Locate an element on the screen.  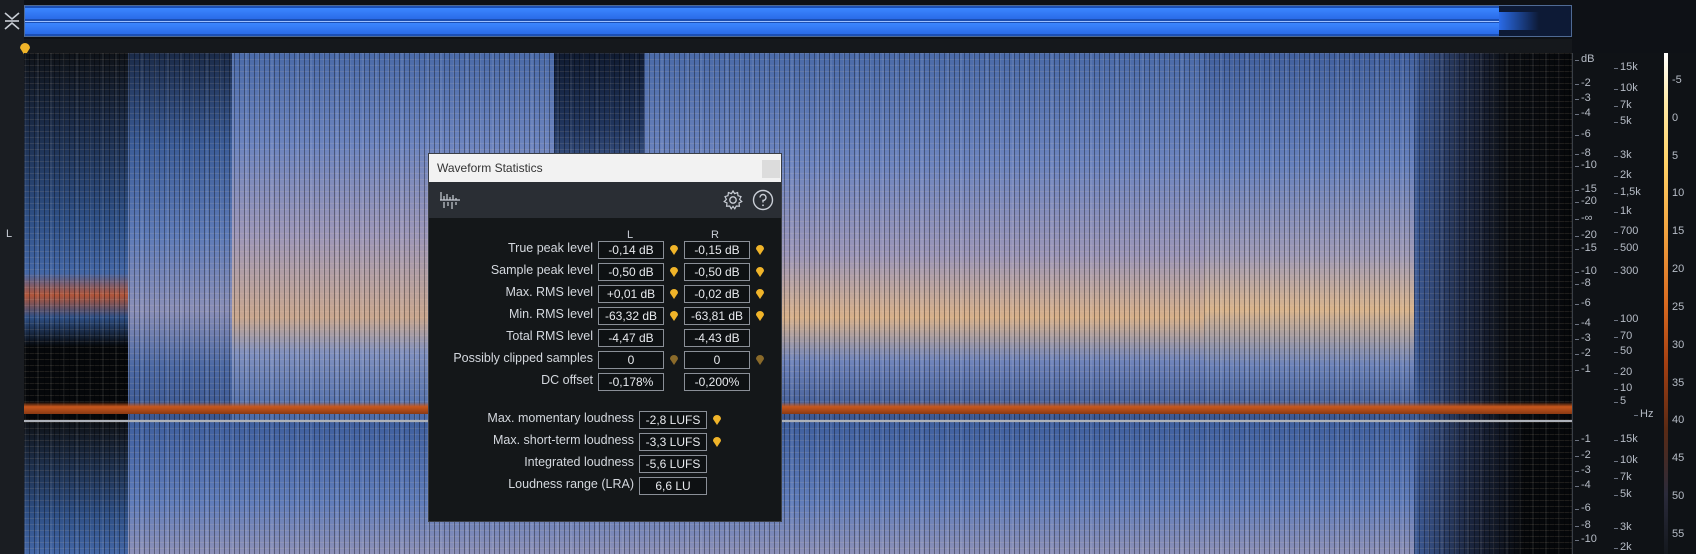
max-rms-left-value: +0,01 dB is located at coordinates (631, 294).